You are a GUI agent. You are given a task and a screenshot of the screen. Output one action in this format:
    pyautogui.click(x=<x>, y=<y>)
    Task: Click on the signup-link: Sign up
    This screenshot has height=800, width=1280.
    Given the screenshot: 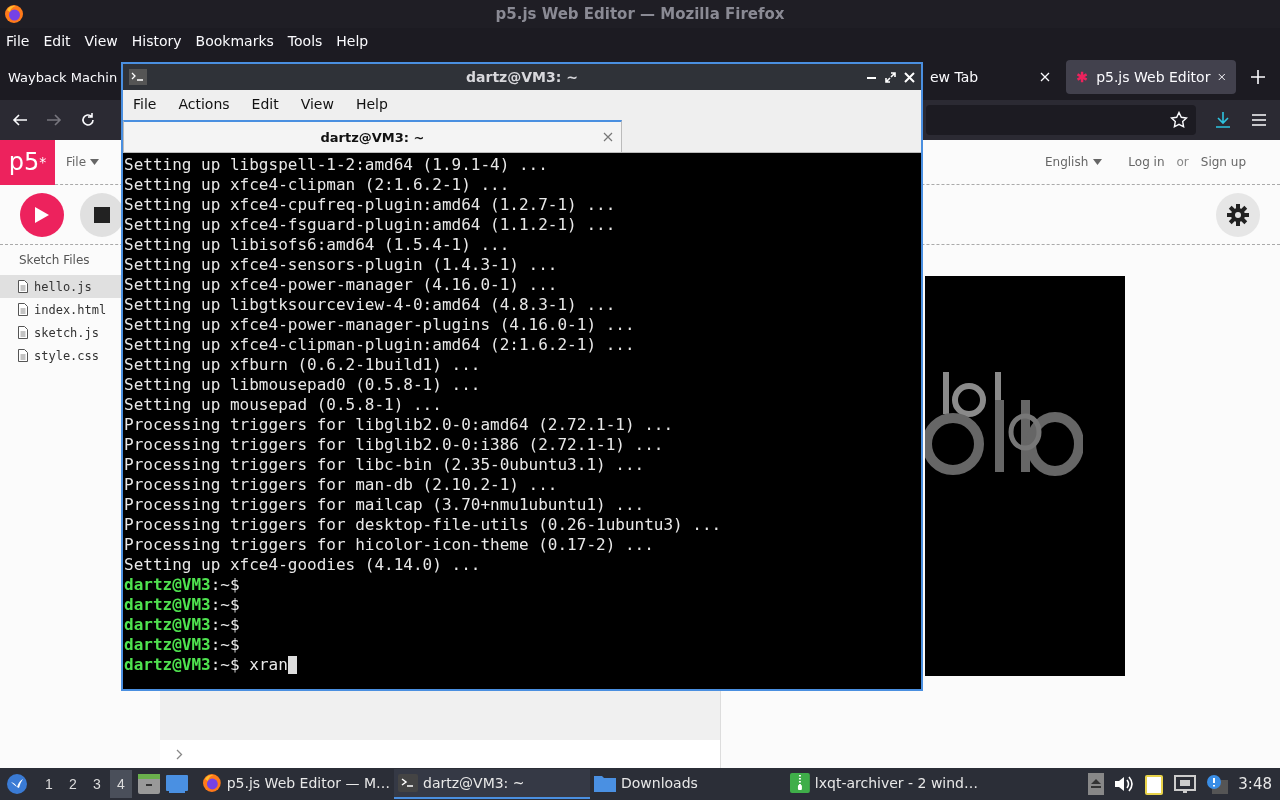 What is the action you would take?
    pyautogui.click(x=1223, y=162)
    